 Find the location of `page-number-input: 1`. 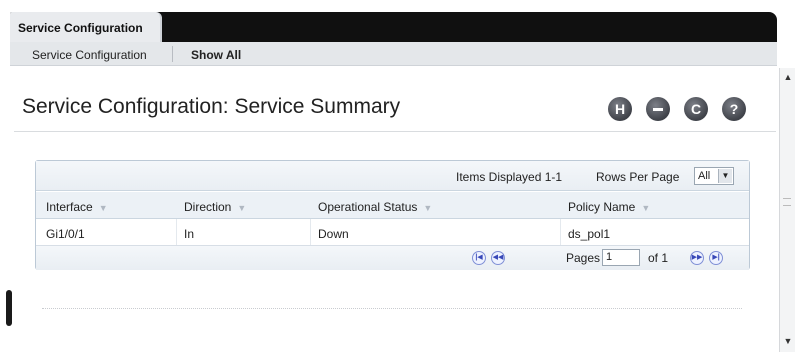

page-number-input: 1 is located at coordinates (621, 257).